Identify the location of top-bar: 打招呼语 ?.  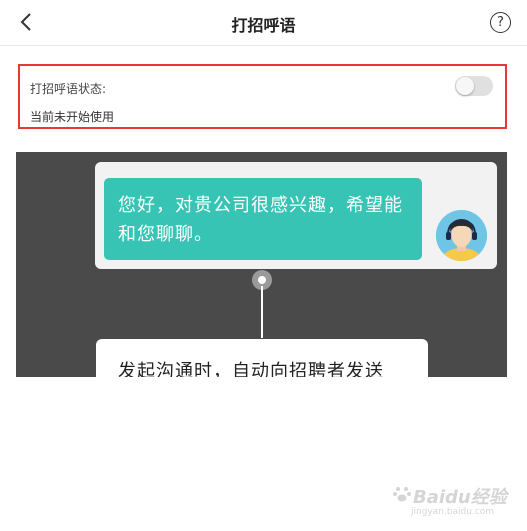
(263, 23).